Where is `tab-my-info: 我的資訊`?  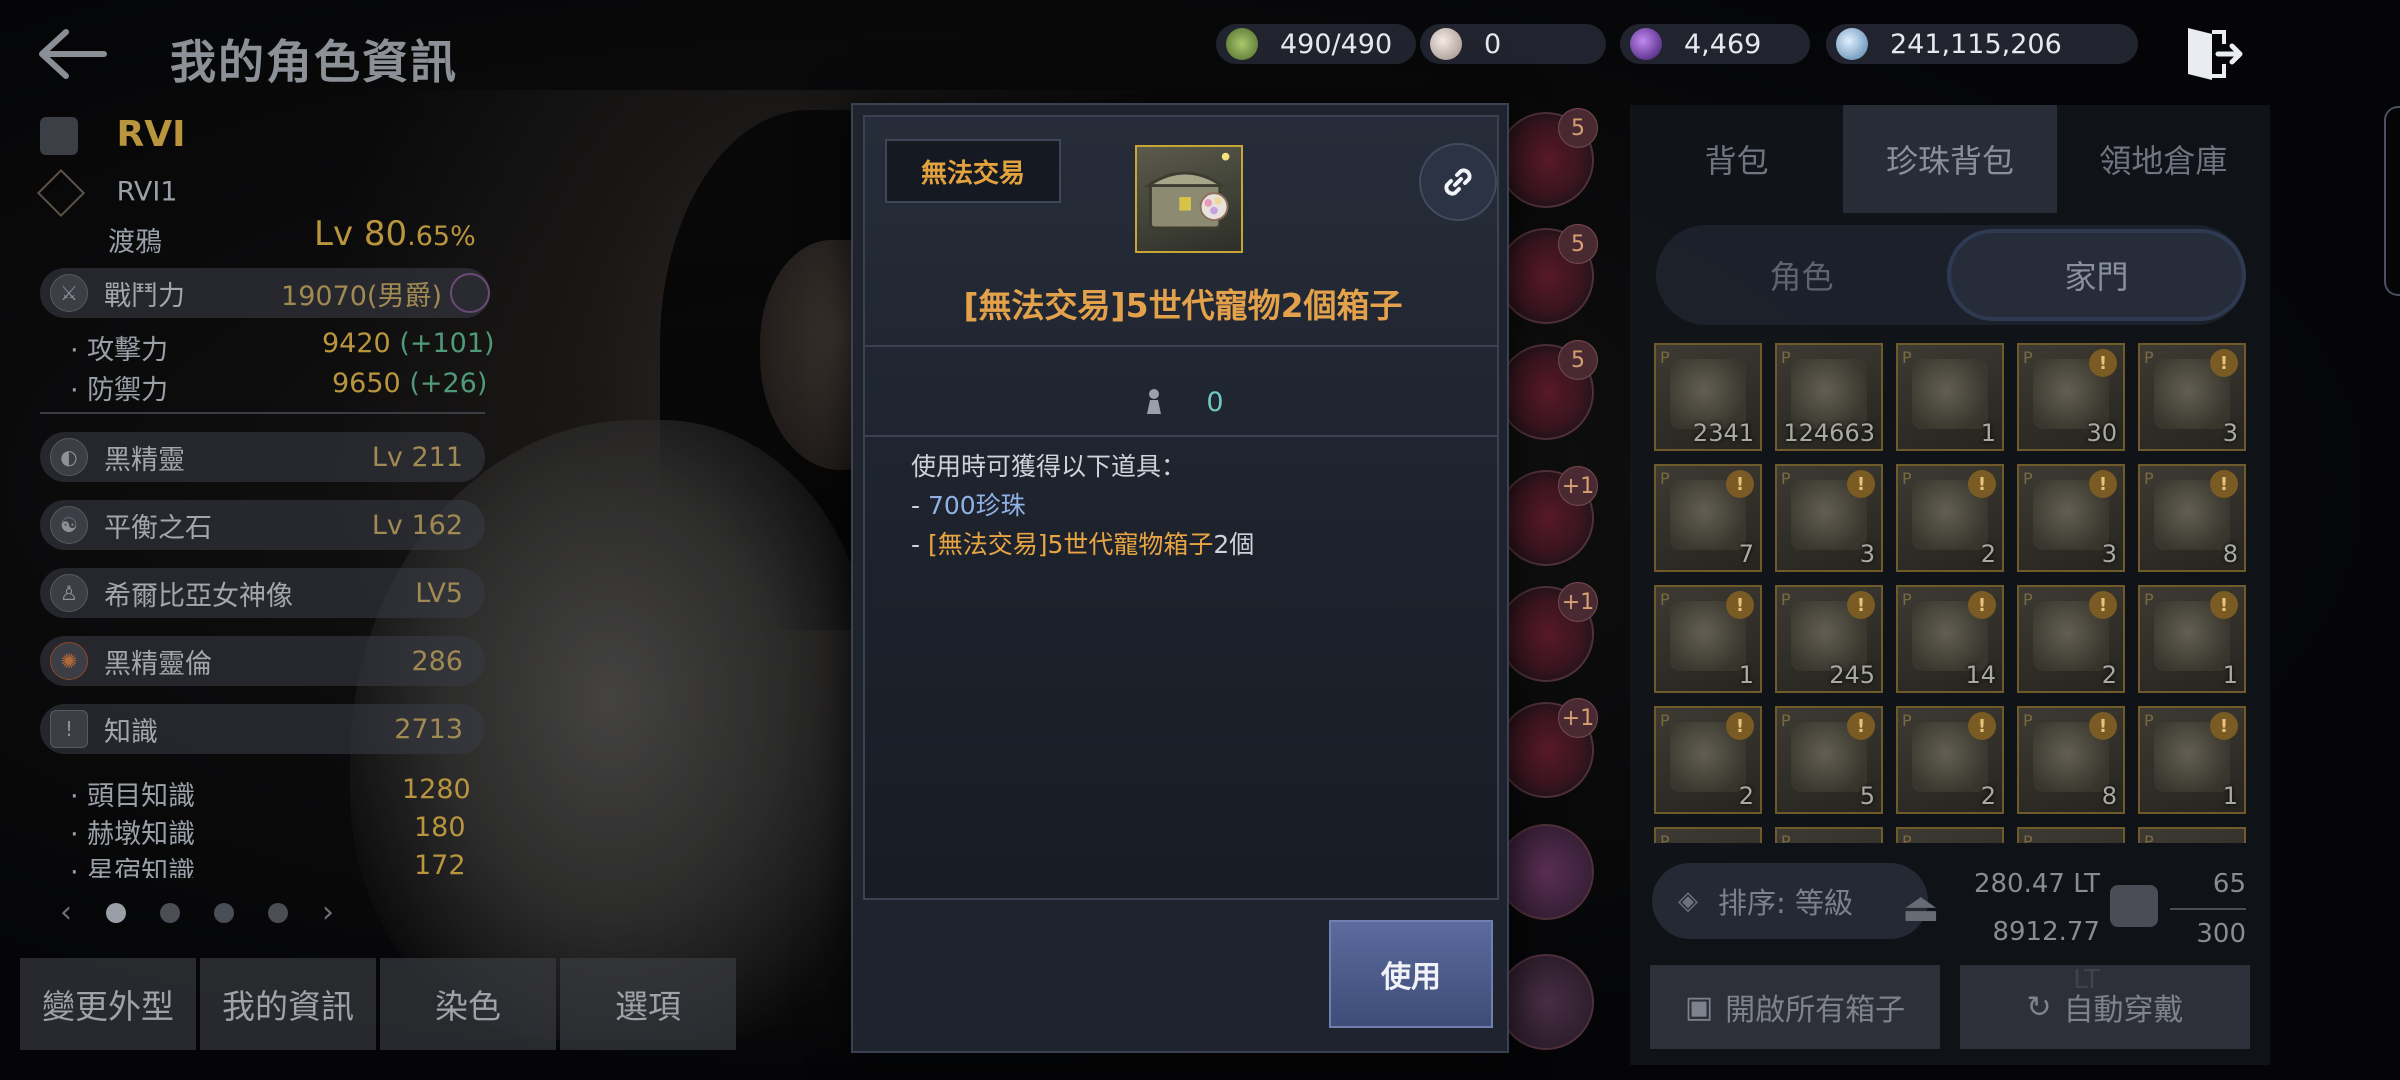 tab-my-info: 我的資訊 is located at coordinates (288, 1004).